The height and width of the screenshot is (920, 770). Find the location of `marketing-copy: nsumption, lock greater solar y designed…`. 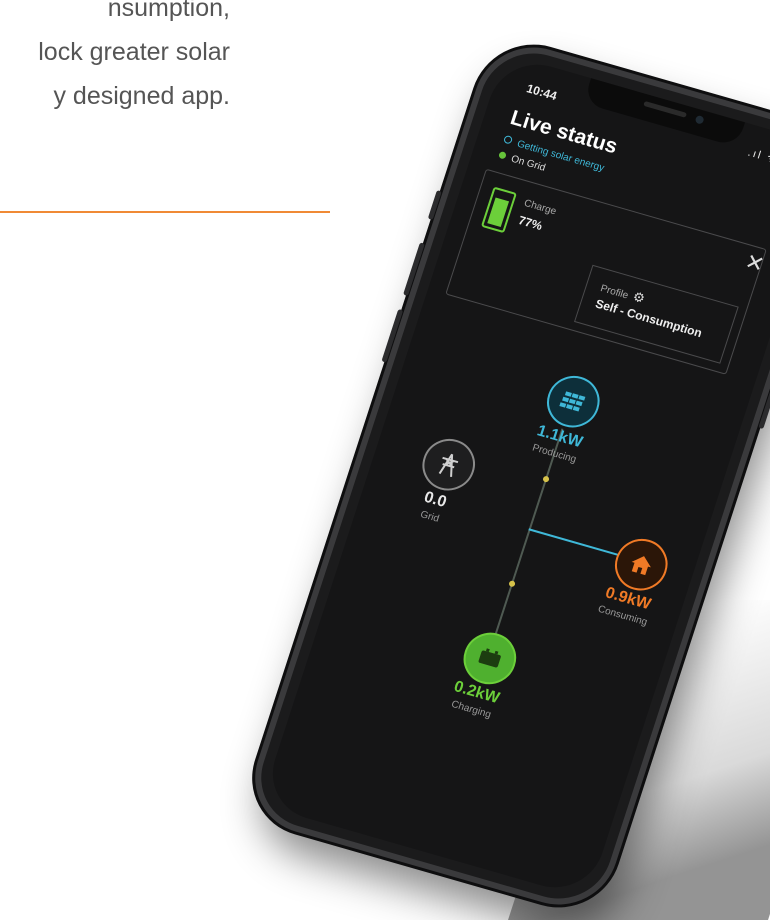

marketing-copy: nsumption, lock greater solar y designed… is located at coordinates (115, 59).